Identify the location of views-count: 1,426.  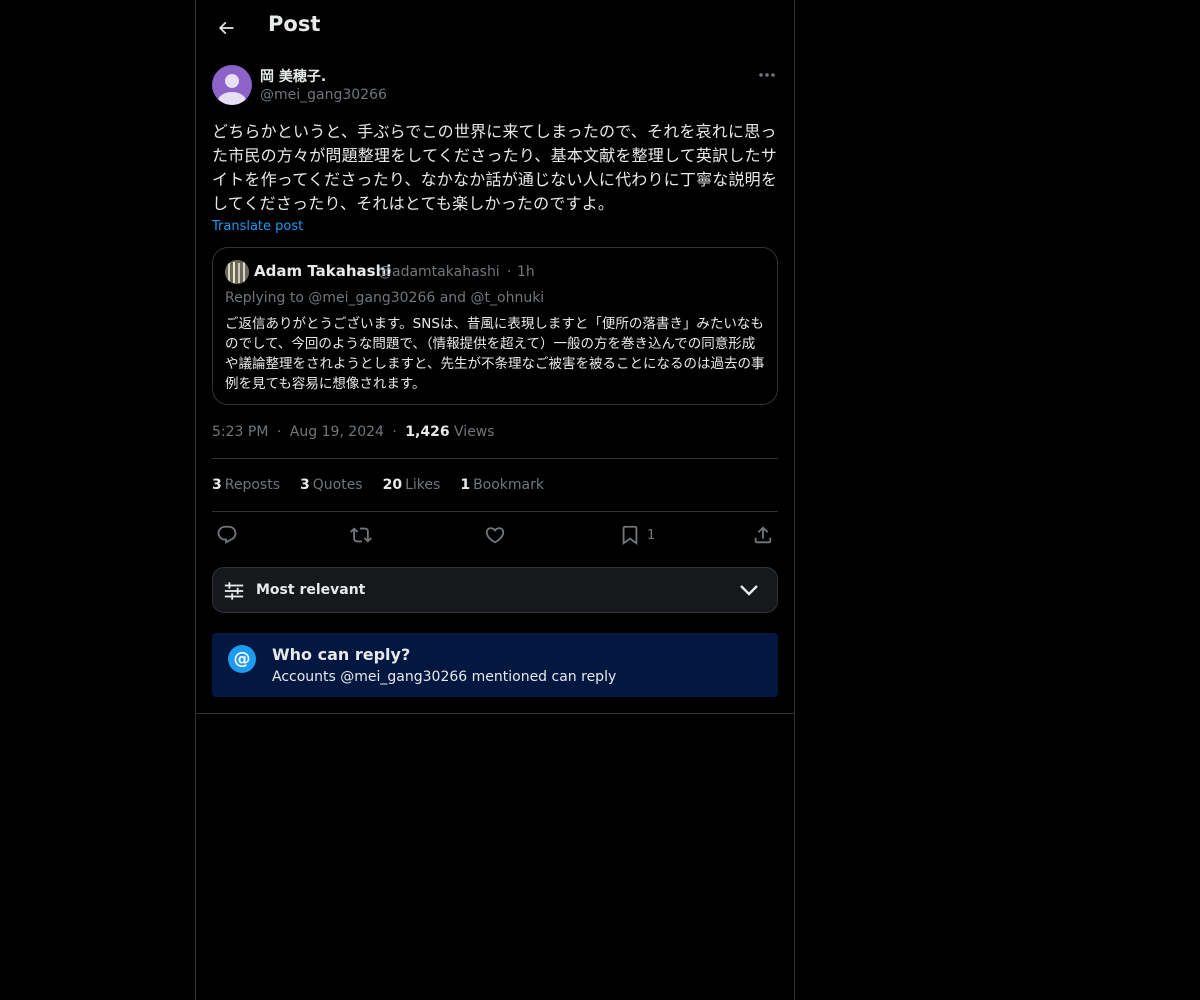
(427, 432).